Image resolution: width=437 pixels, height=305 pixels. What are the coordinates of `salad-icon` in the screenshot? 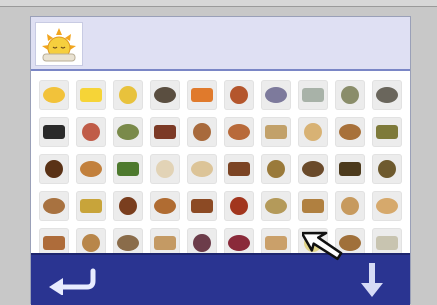 It's located at (165, 132).